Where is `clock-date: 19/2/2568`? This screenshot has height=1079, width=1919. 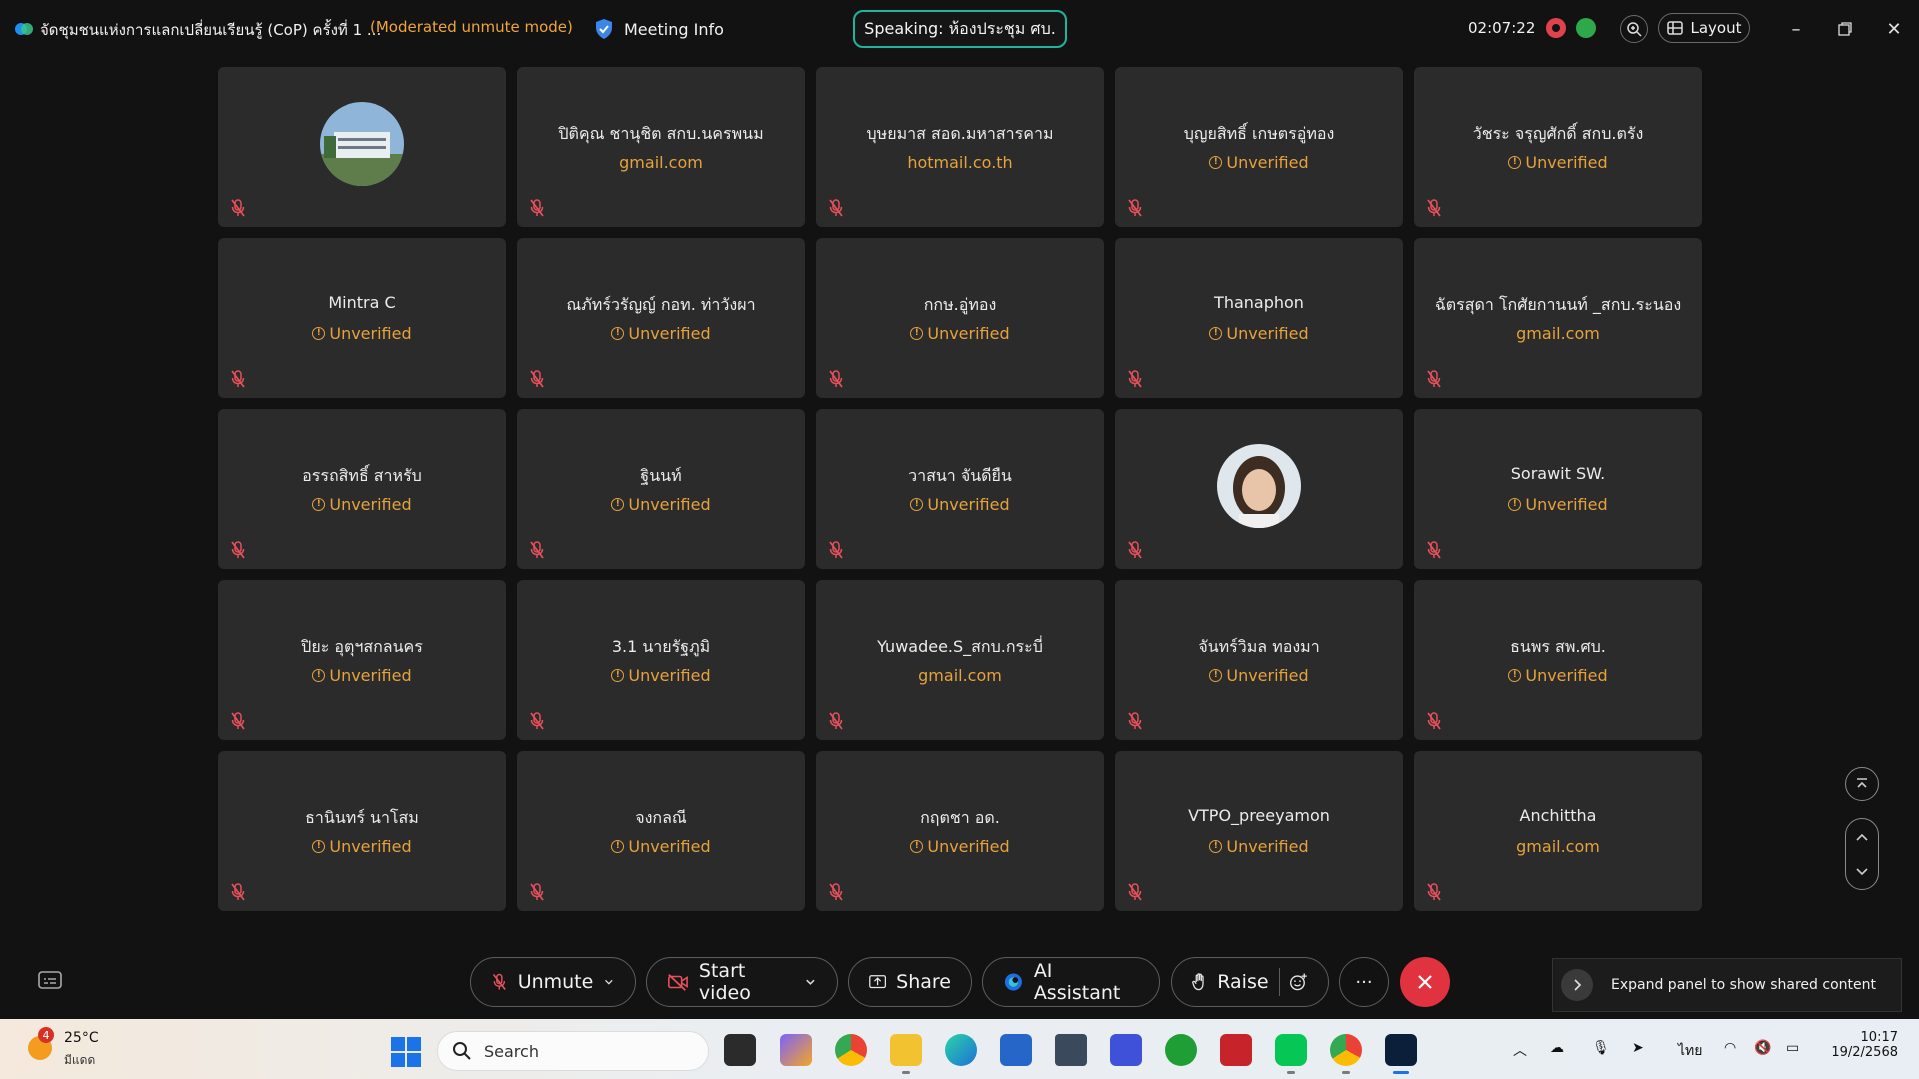 clock-date: 19/2/2568 is located at coordinates (1864, 1052).